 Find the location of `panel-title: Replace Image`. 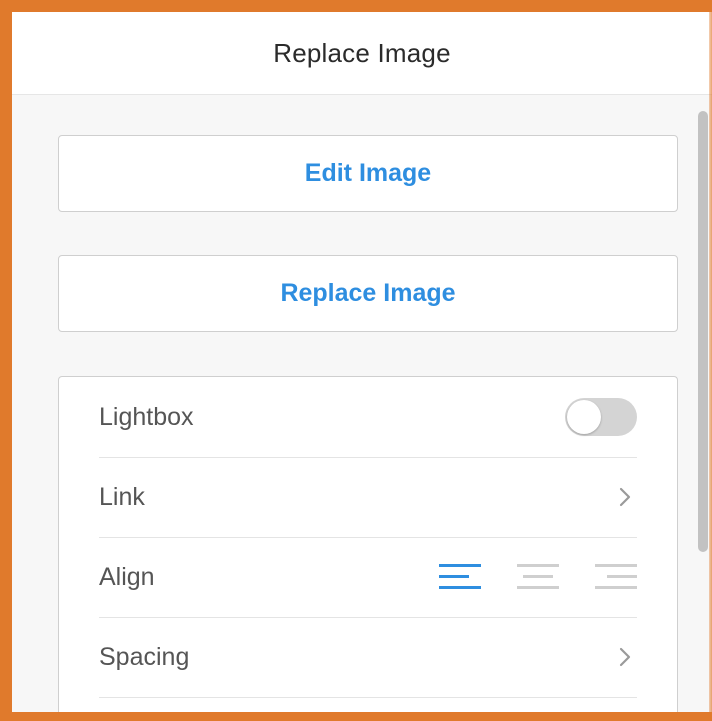

panel-title: Replace Image is located at coordinates (362, 52).